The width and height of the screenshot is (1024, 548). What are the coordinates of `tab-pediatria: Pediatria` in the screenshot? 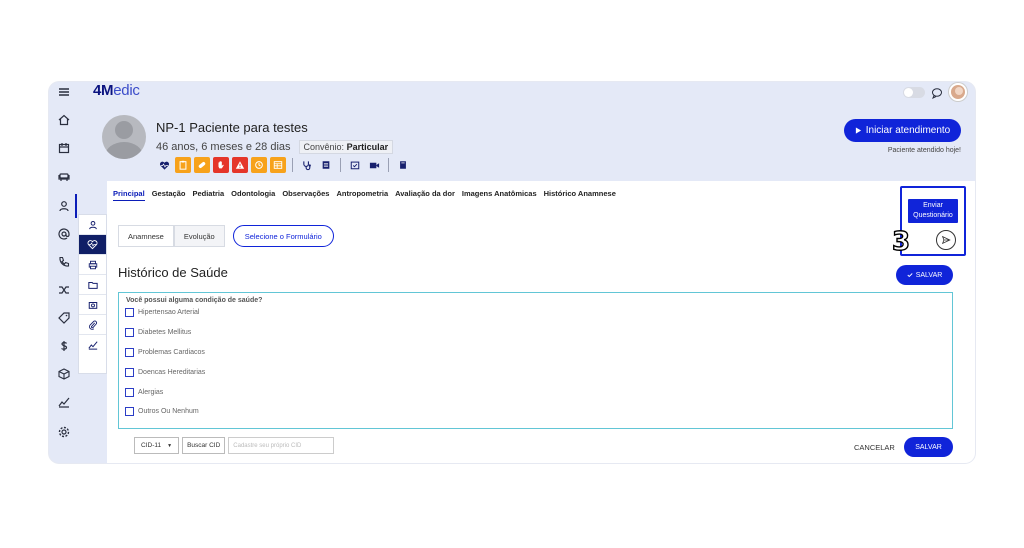 It's located at (208, 195).